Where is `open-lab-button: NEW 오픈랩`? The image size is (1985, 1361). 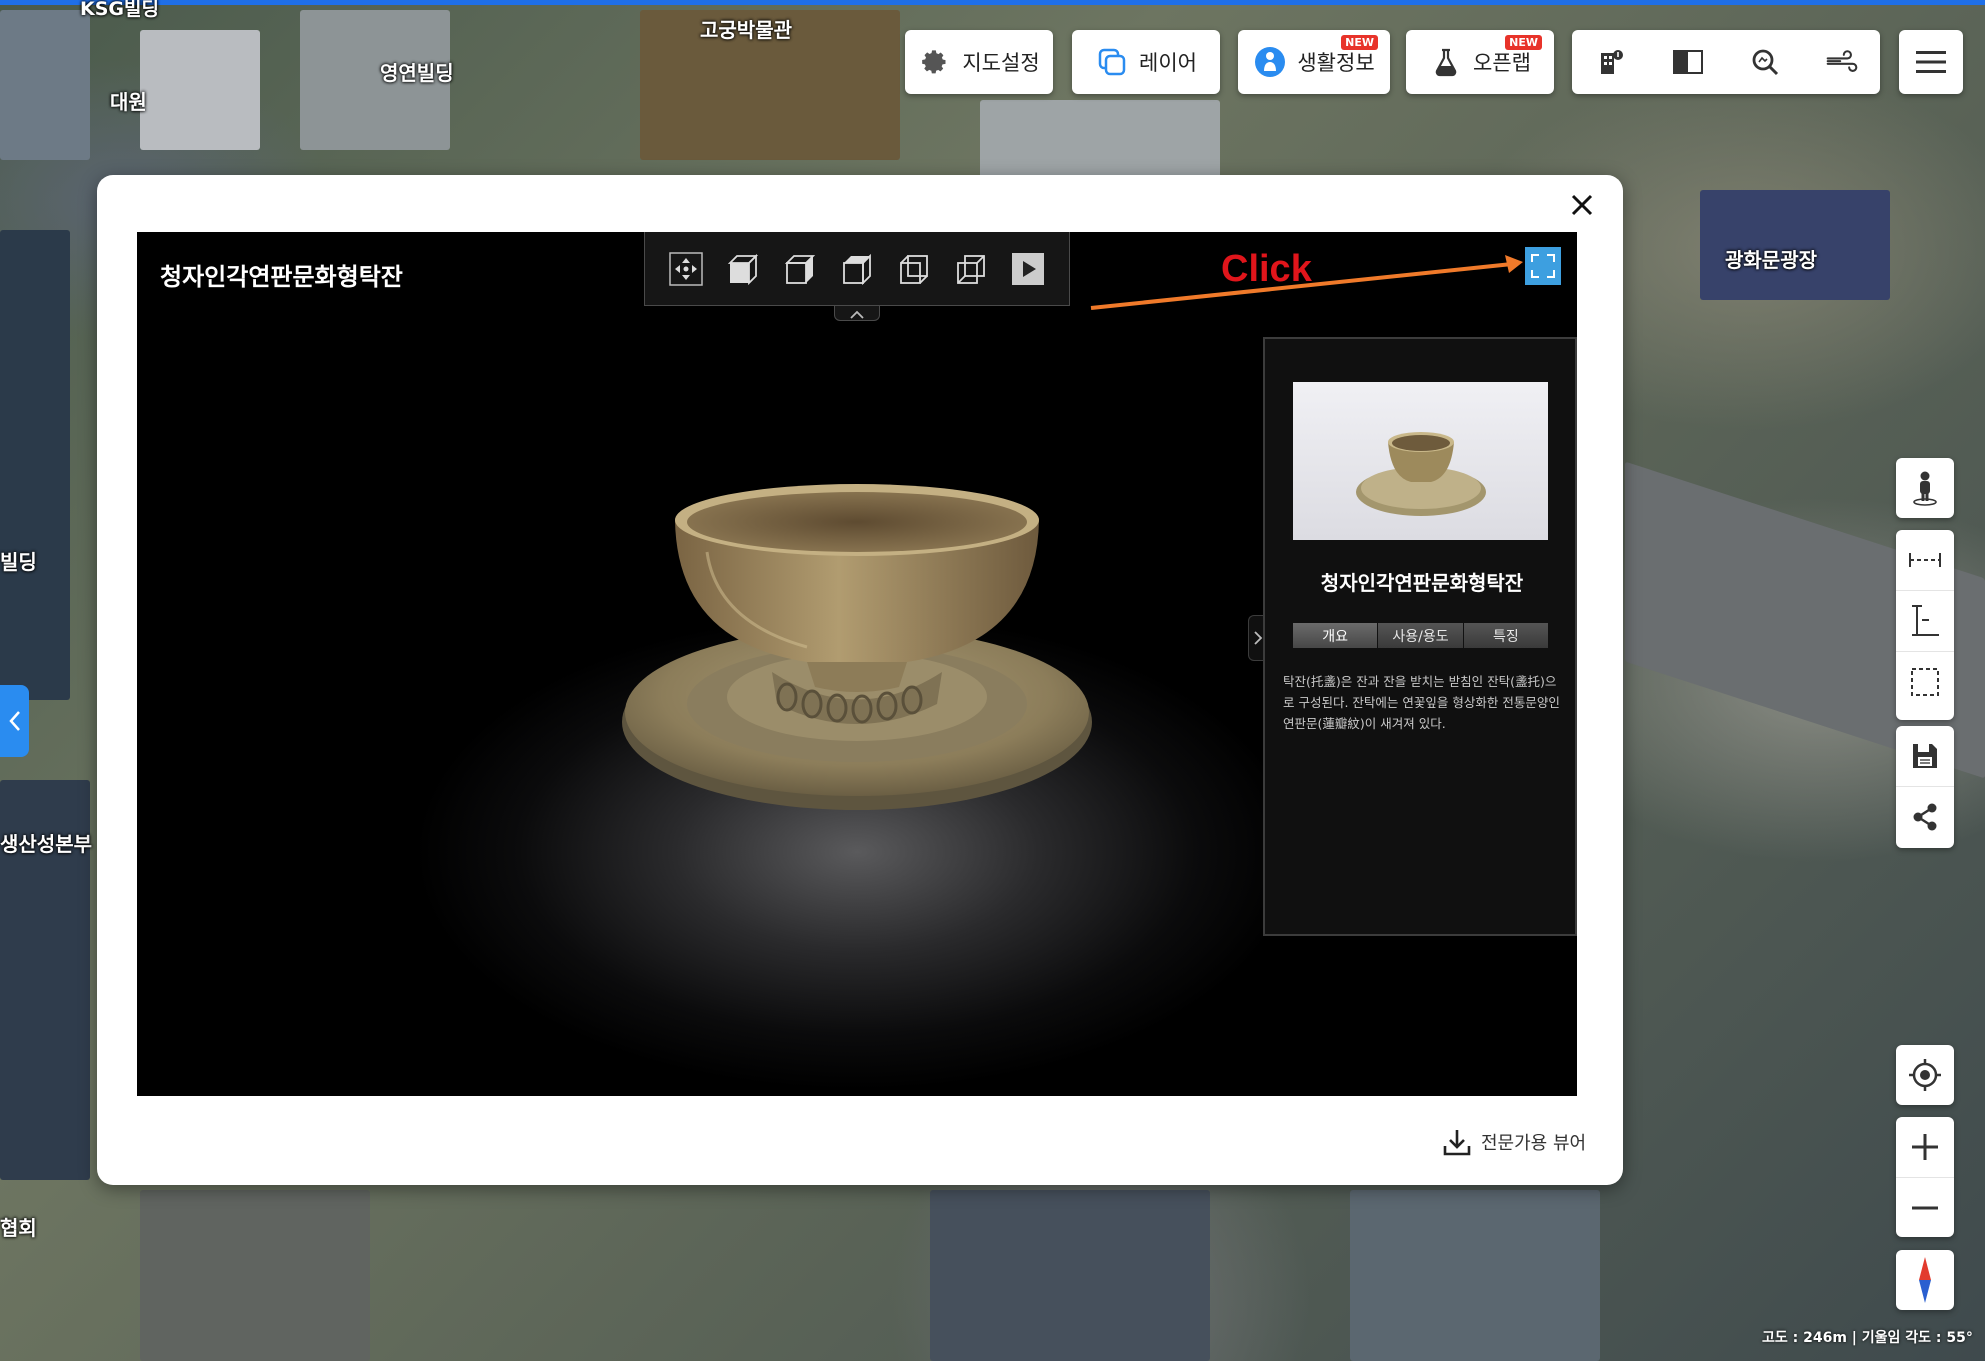 open-lab-button: NEW 오픈랩 is located at coordinates (1480, 62).